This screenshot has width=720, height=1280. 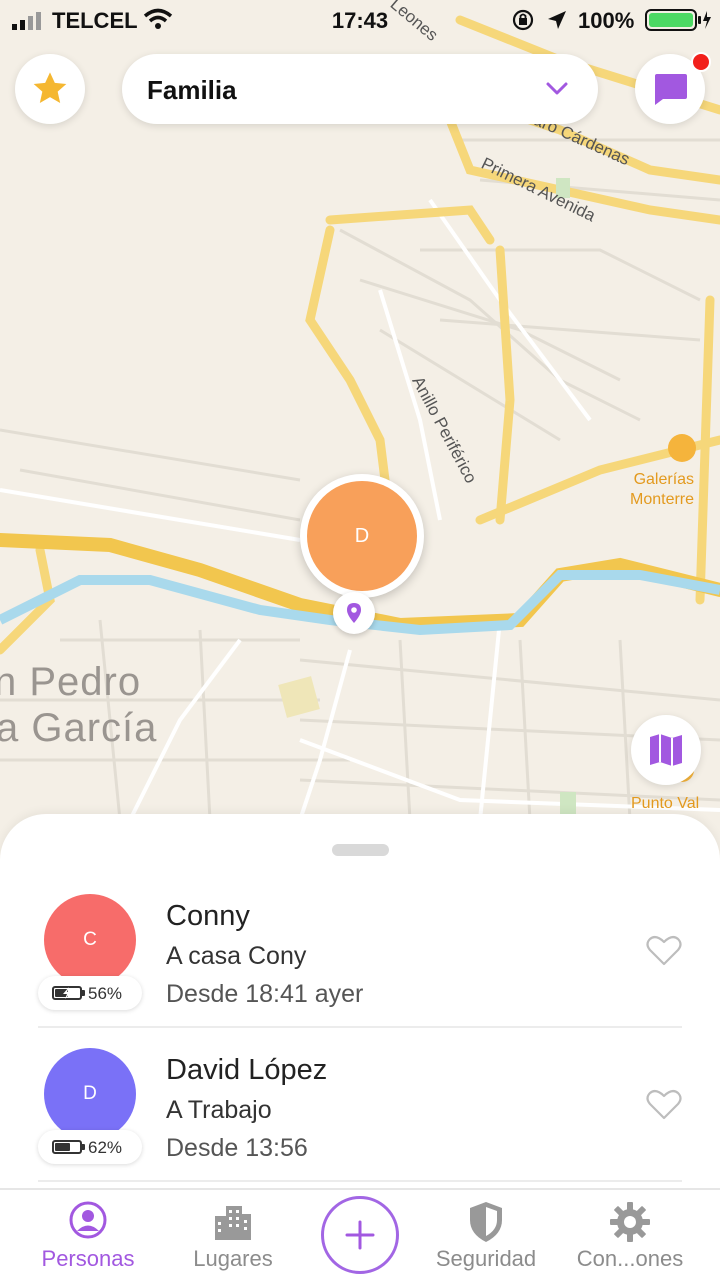 What do you see at coordinates (606, 20) in the screenshot?
I see `battery-percent: 100%` at bounding box center [606, 20].